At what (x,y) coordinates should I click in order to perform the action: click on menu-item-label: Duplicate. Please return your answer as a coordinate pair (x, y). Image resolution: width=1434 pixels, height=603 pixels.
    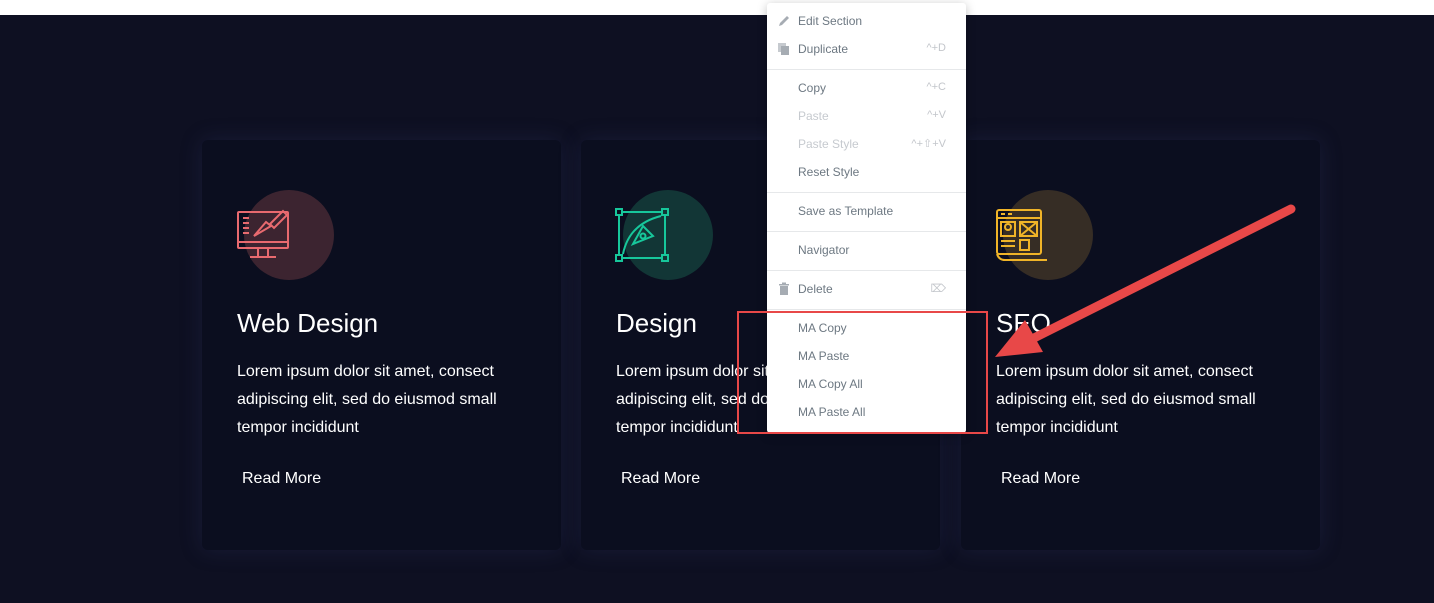
    Looking at the image, I should click on (823, 49).